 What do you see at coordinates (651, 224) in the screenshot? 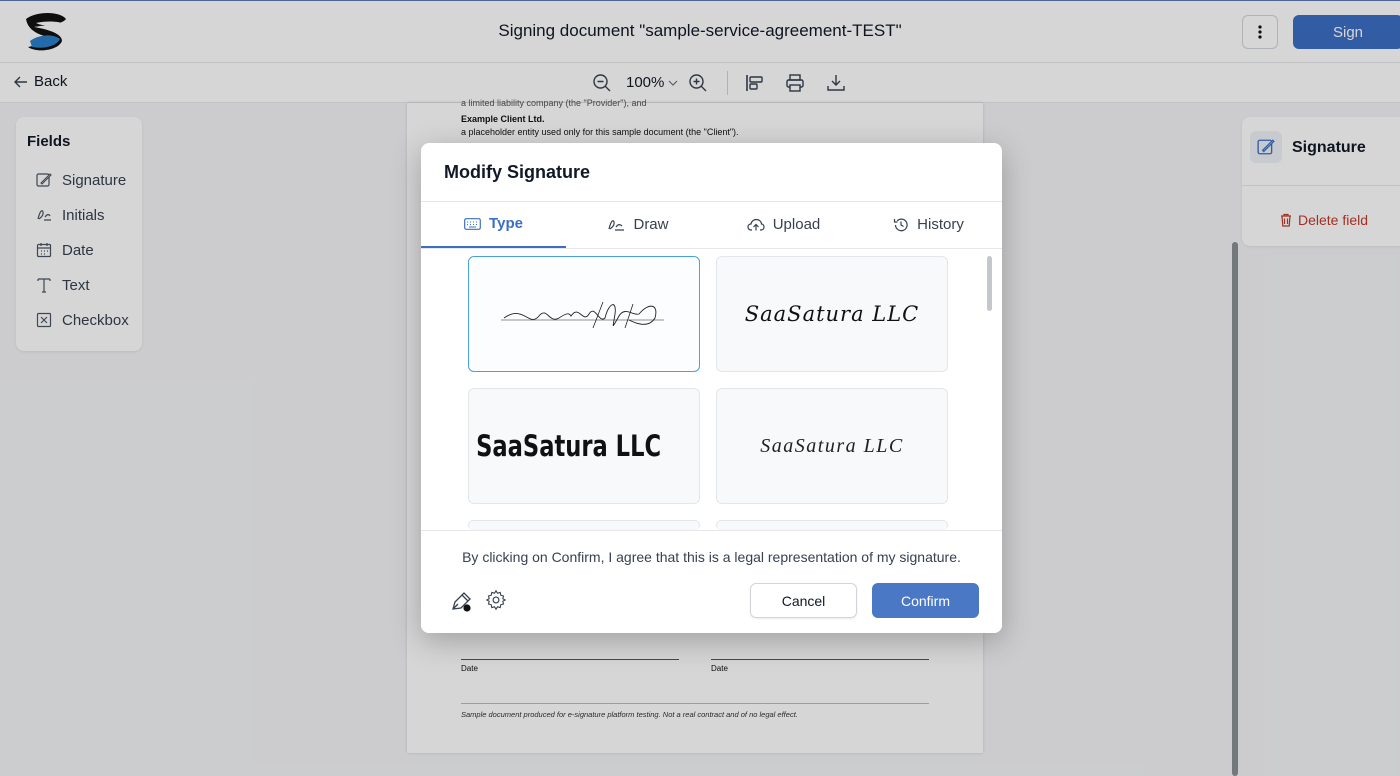
I see `tab-label: Draw` at bounding box center [651, 224].